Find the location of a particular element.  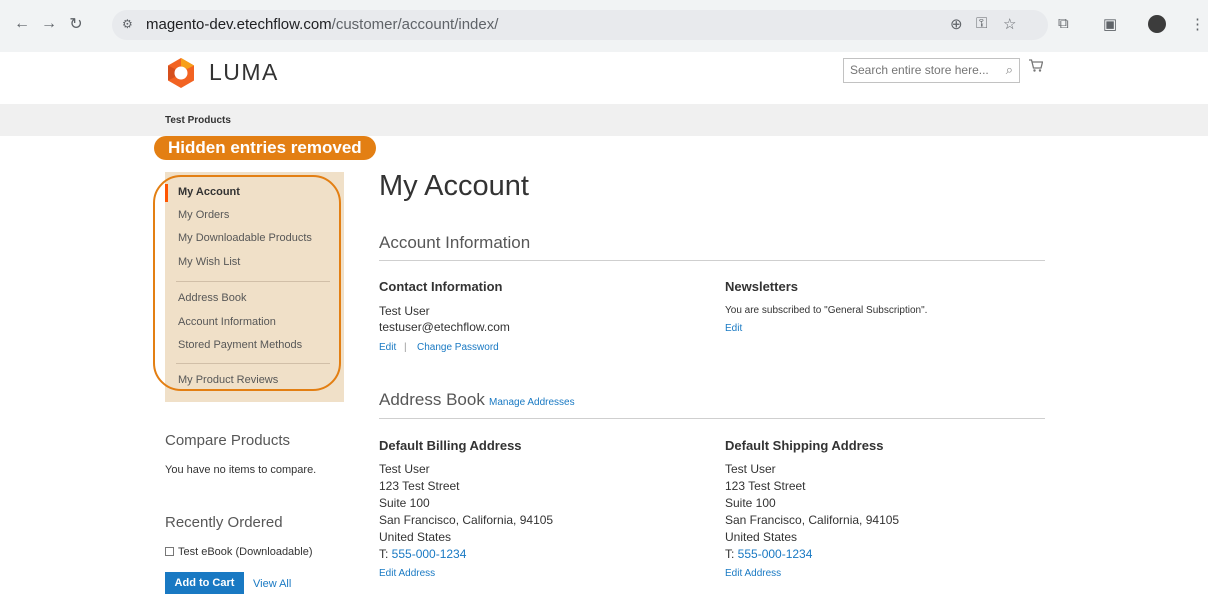

contact-information-title: Contact Information is located at coordinates (441, 286).